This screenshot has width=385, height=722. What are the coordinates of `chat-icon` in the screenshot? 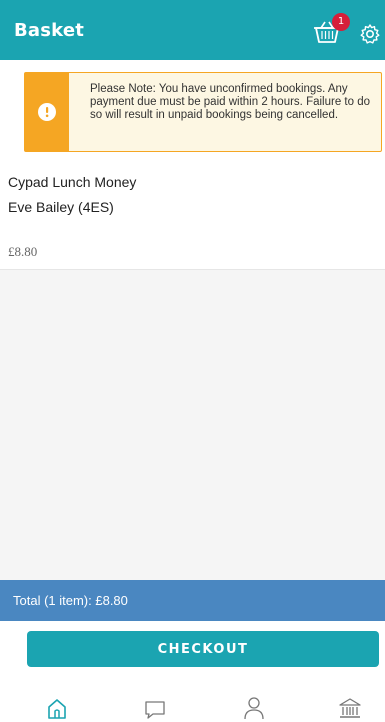 It's located at (155, 710).